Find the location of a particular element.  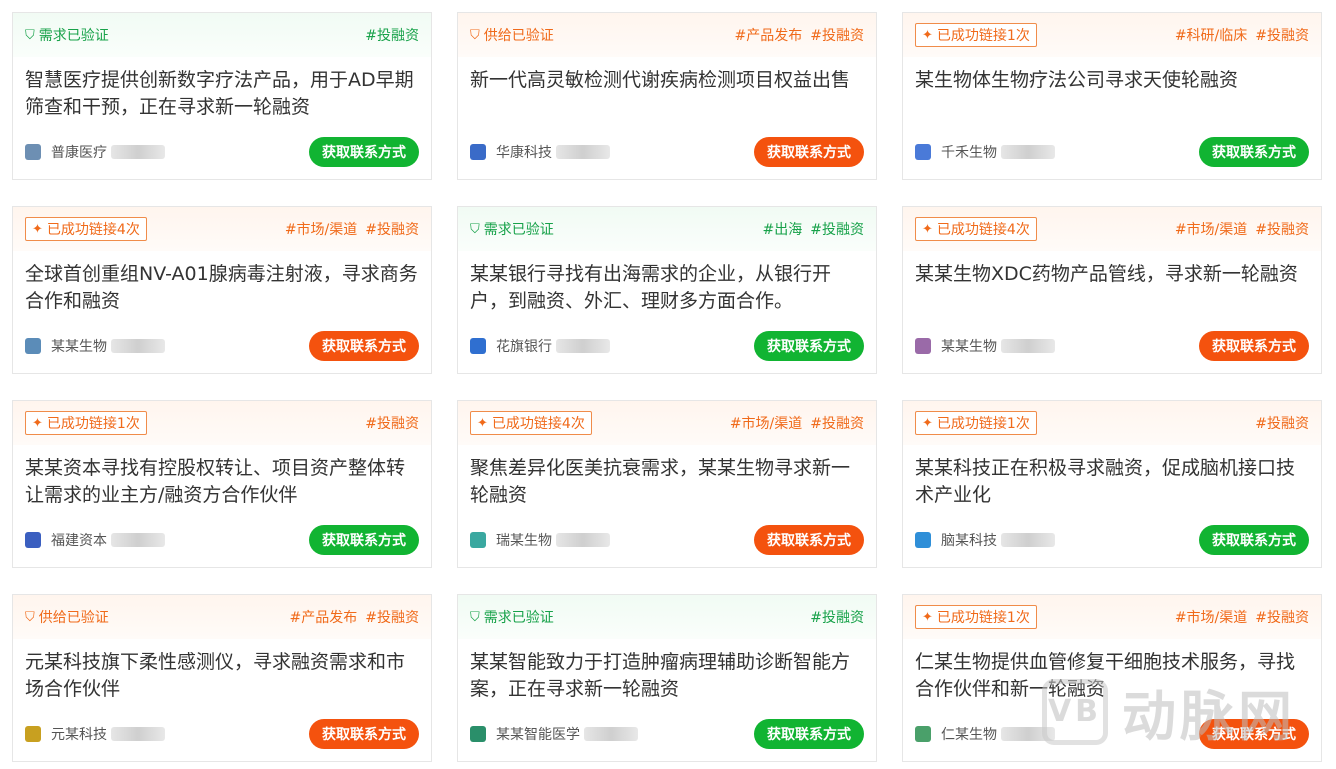

watermark-text: 动脉网 is located at coordinates (1209, 716).